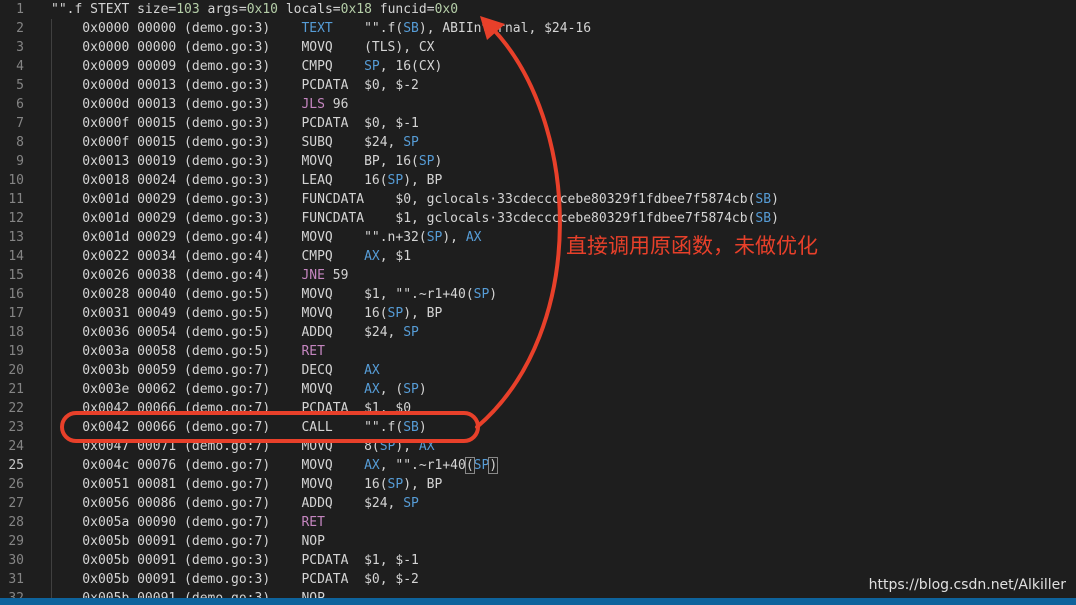 This screenshot has width=1076, height=605. Describe the element at coordinates (188, 351) in the screenshot. I see `code-text: 0x003a 00058 (demo.go:5) RET` at that location.